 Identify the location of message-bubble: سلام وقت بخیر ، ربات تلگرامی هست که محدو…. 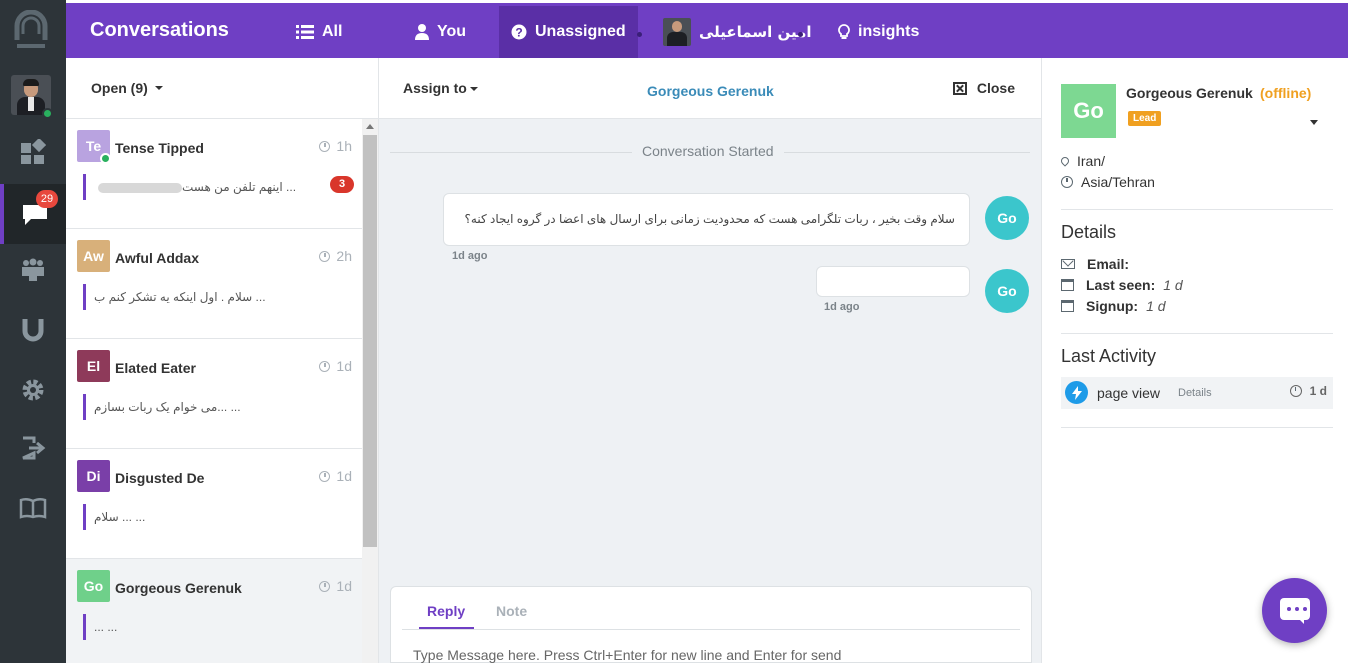
(706, 219).